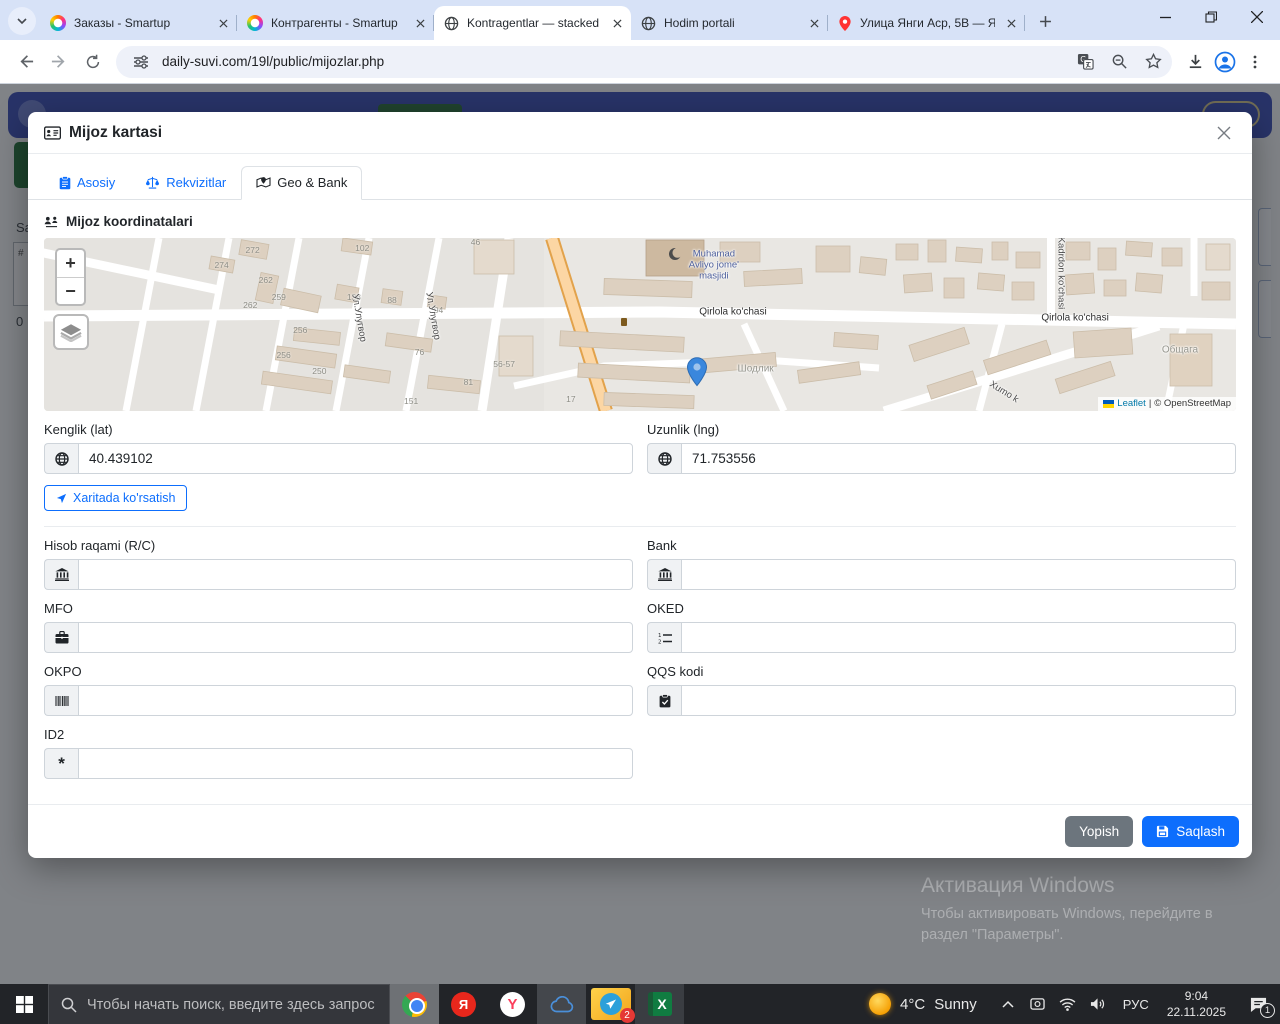 This screenshot has width=1280, height=1024. Describe the element at coordinates (355, 637) in the screenshot. I see `mfo-input` at that location.